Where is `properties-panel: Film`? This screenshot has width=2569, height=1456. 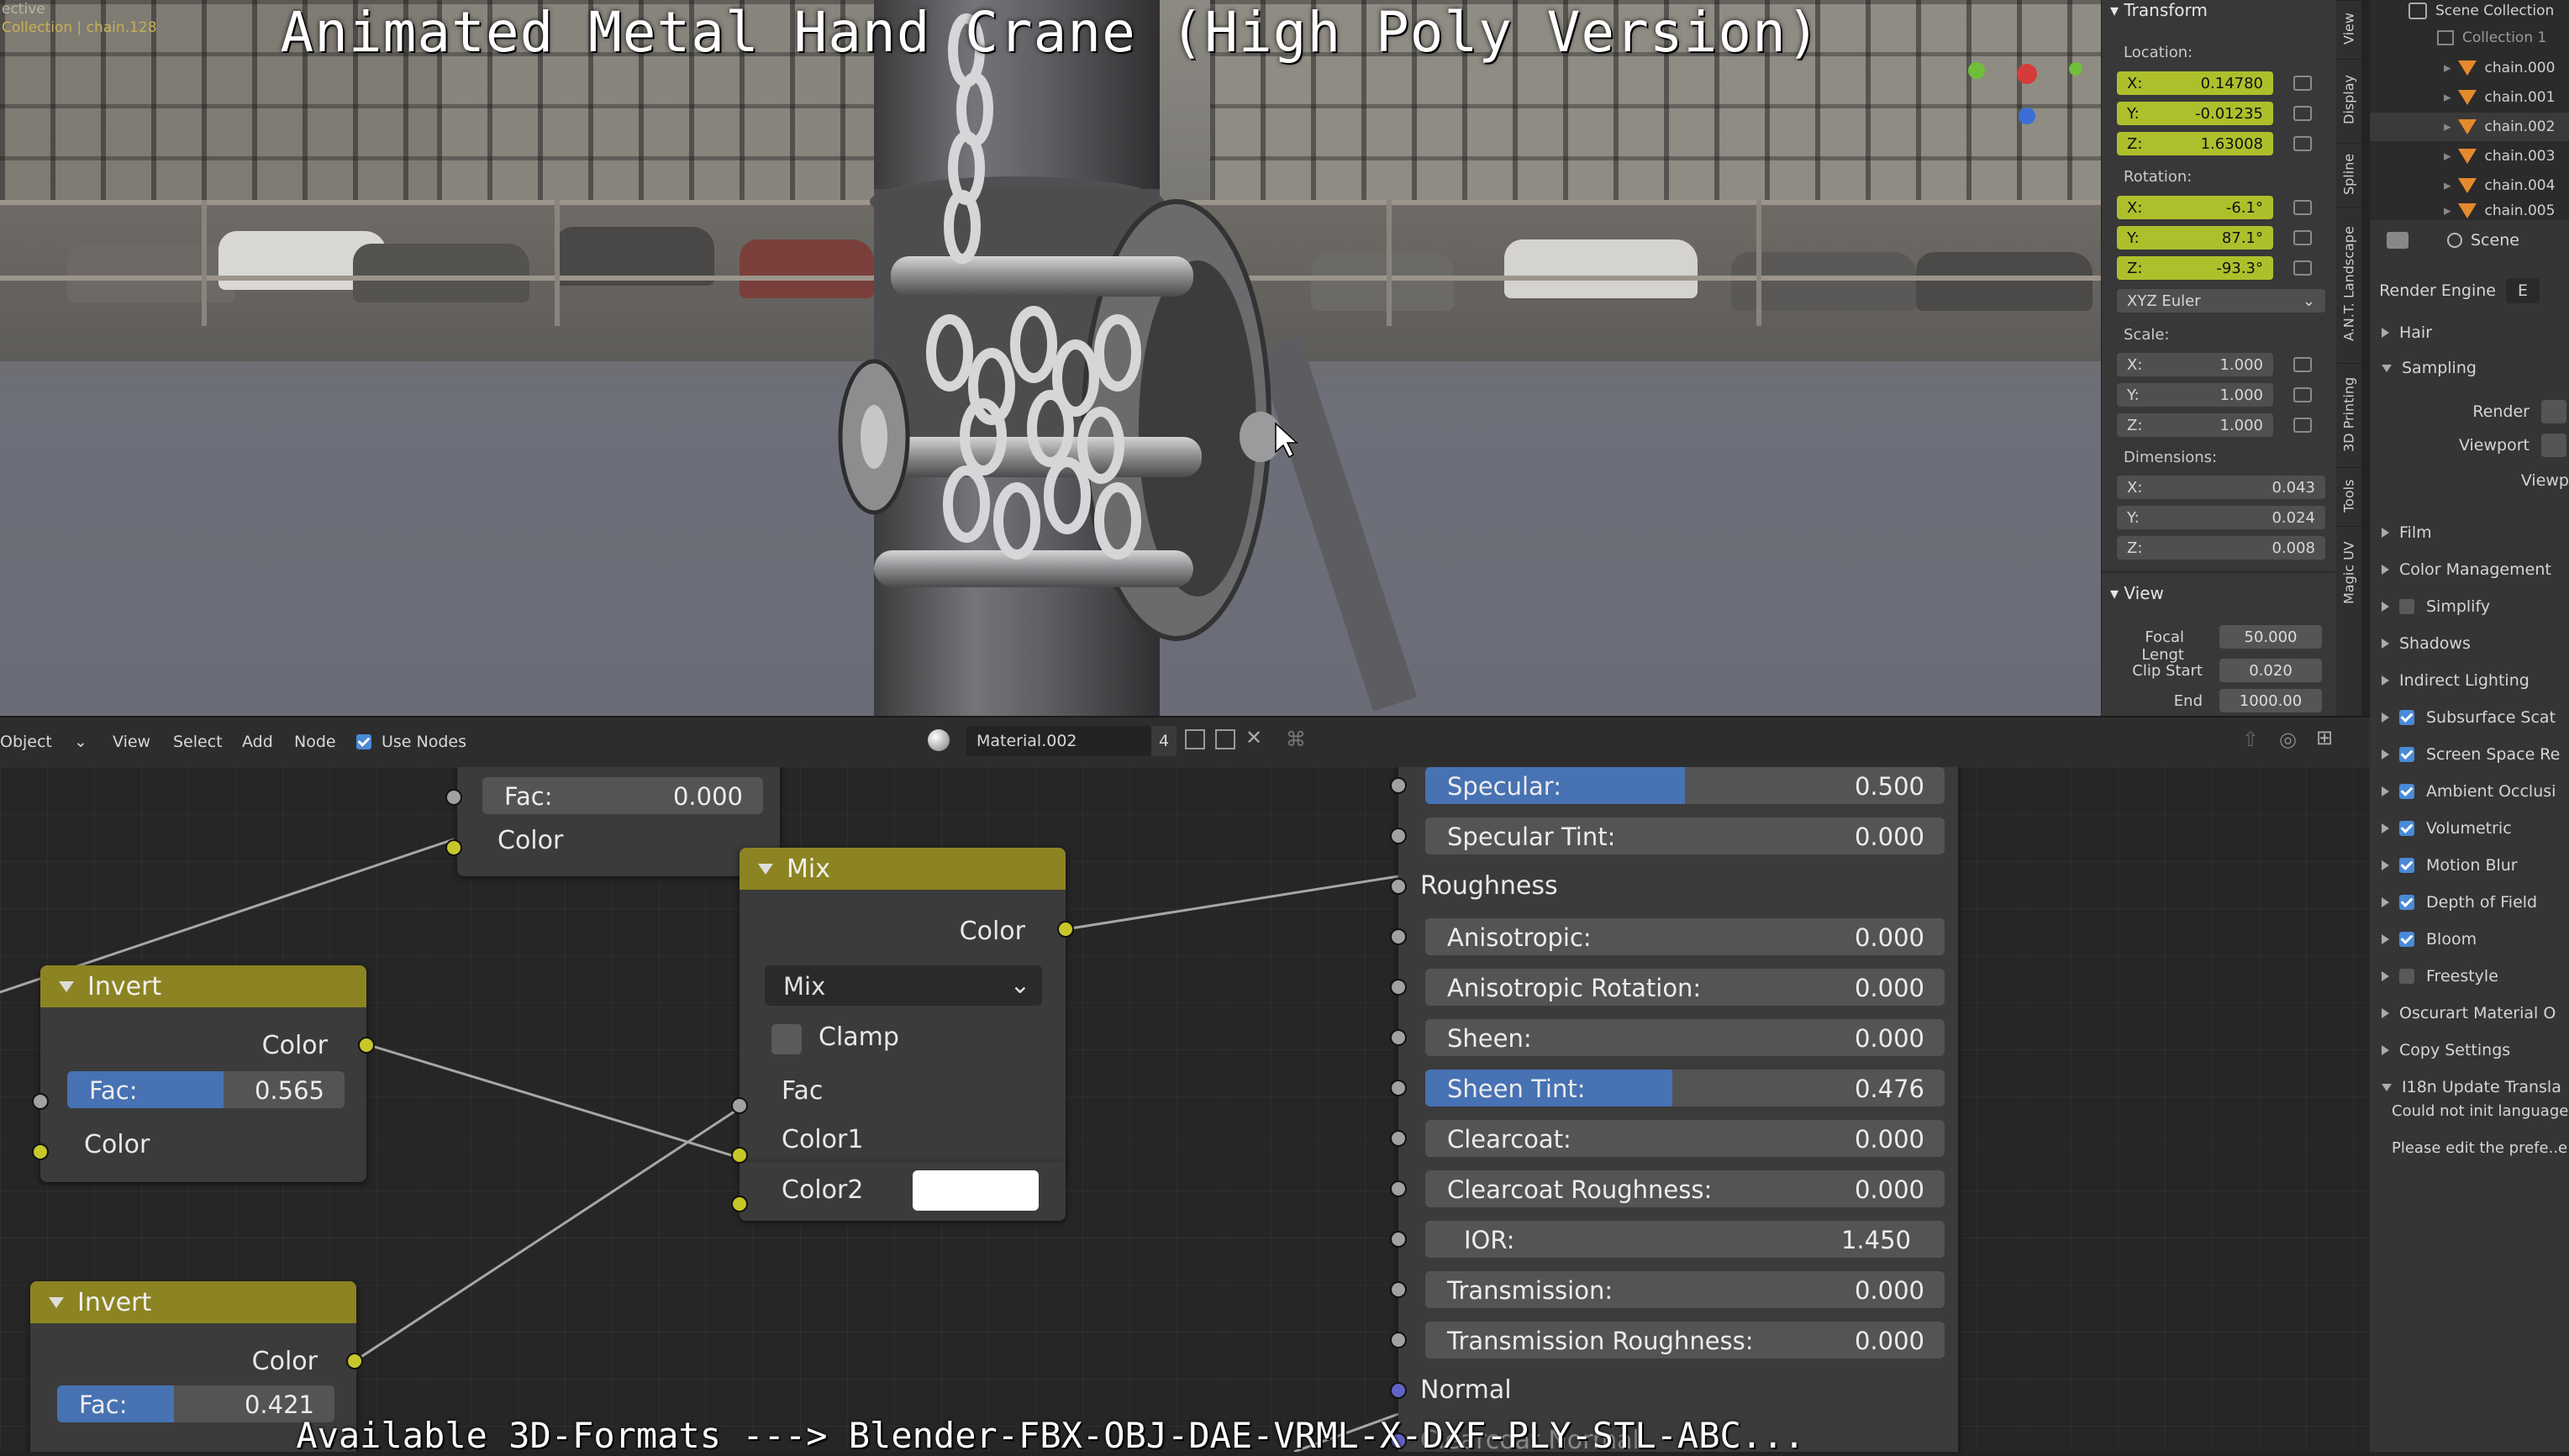
properties-panel: Film is located at coordinates (2470, 532).